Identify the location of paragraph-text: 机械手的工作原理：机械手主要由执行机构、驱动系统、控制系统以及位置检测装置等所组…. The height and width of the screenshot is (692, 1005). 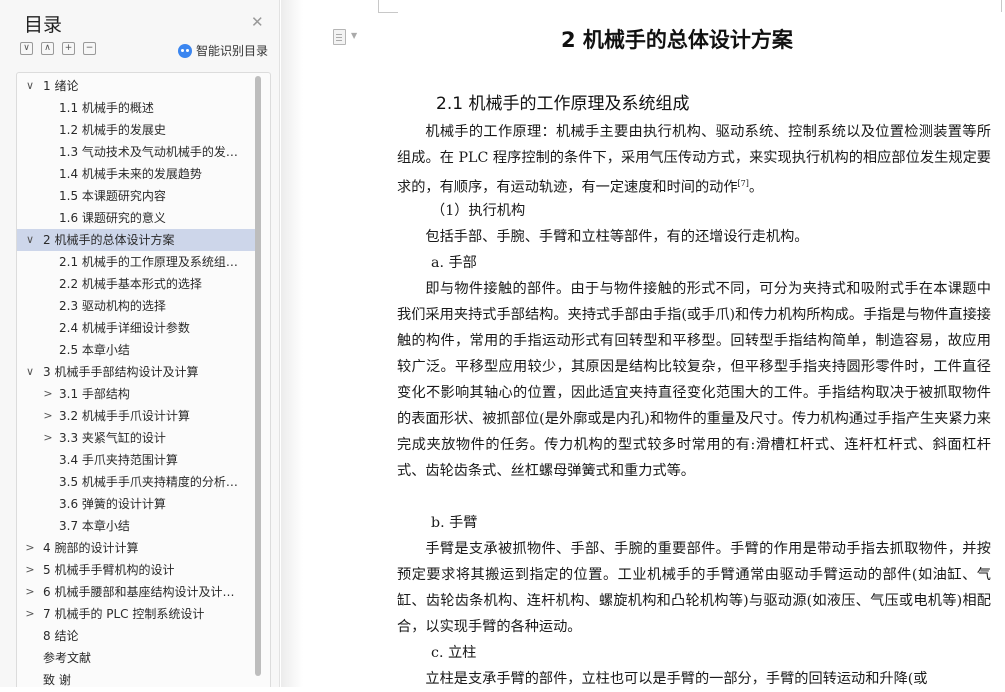
(694, 160).